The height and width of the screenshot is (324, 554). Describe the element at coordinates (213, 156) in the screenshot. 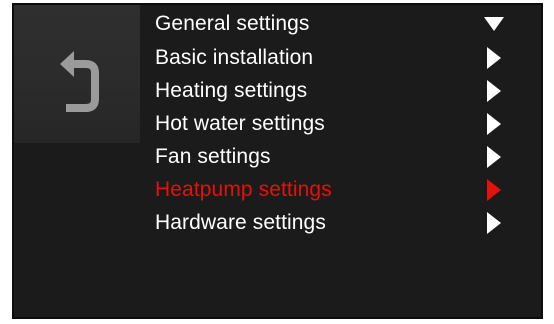

I see `menu-item-label: Fan settings` at that location.